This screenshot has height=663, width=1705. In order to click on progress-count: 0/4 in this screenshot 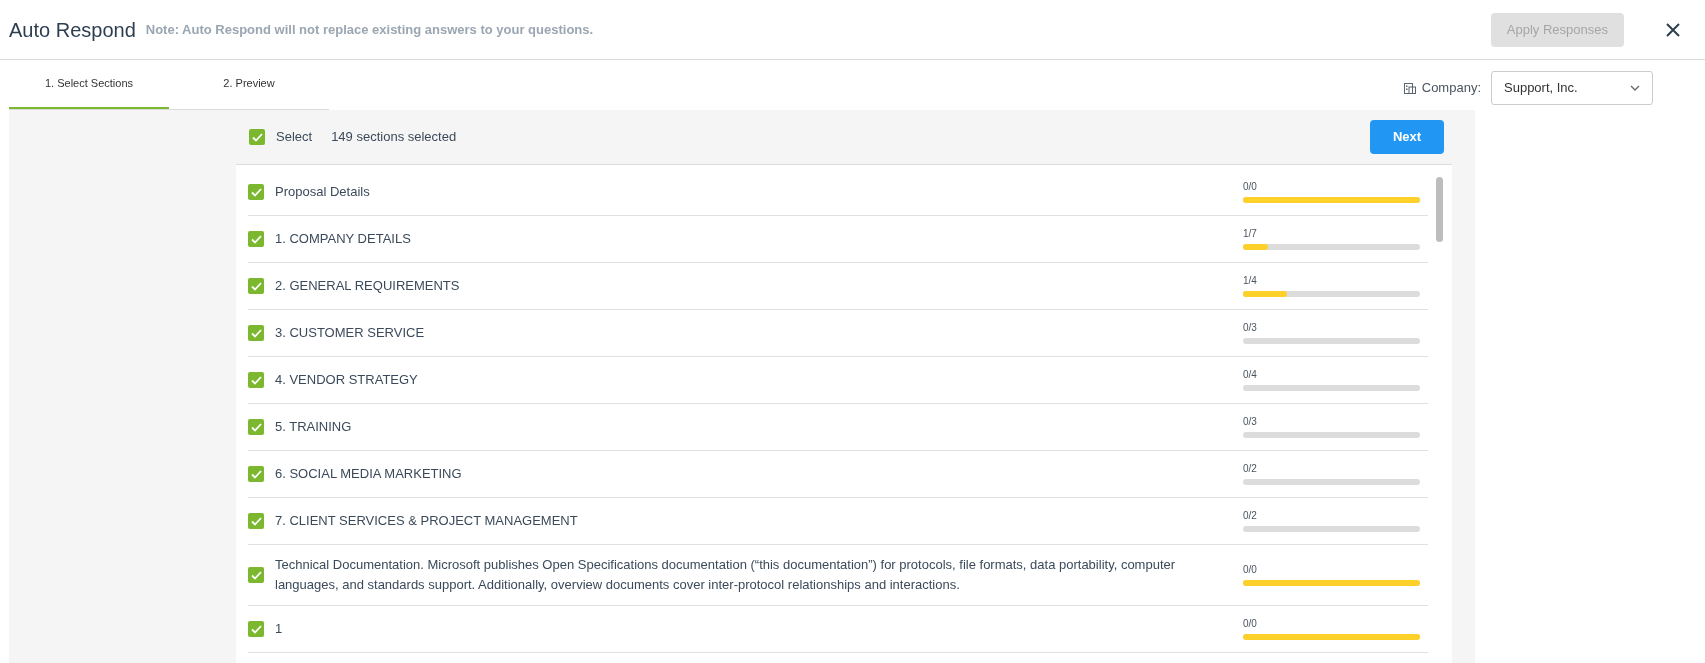, I will do `click(1250, 375)`.